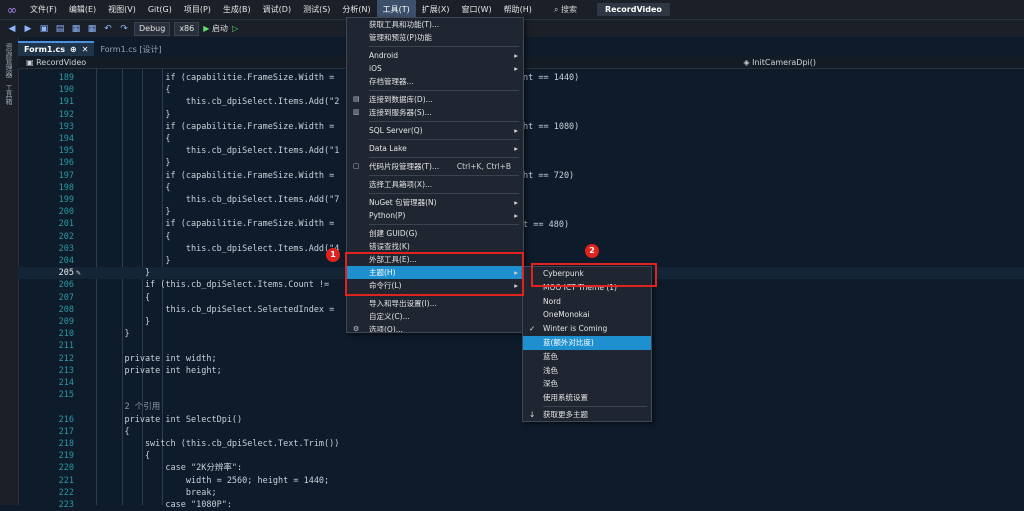 The height and width of the screenshot is (511, 1024). Describe the element at coordinates (388, 148) in the screenshot. I see `menu-item-label: Data Lake` at that location.